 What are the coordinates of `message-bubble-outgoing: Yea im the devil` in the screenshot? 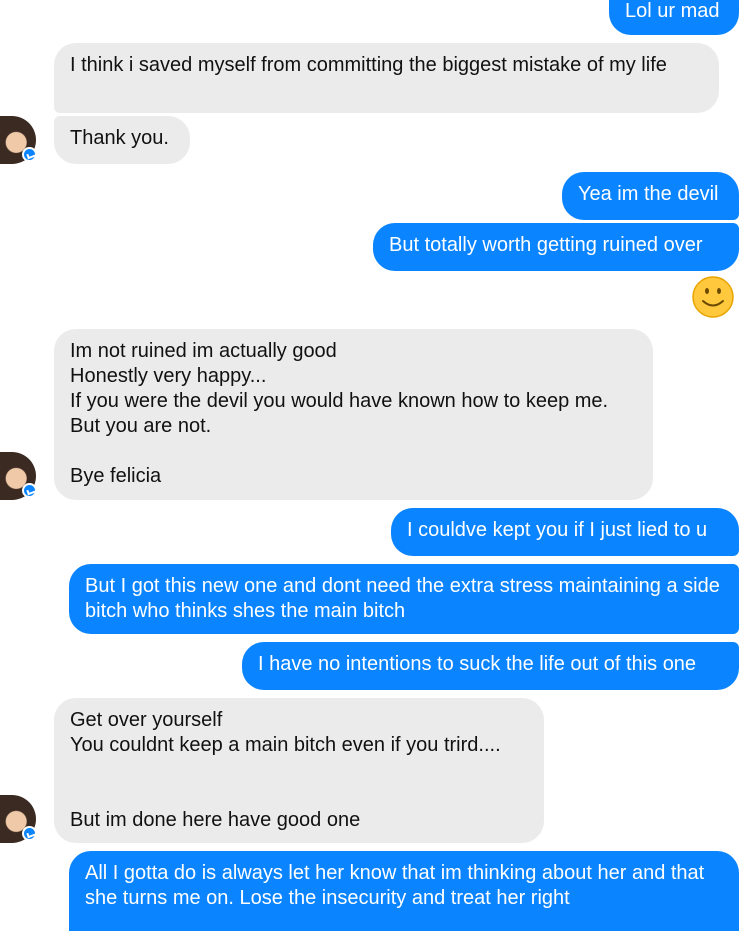 It's located at (650, 196).